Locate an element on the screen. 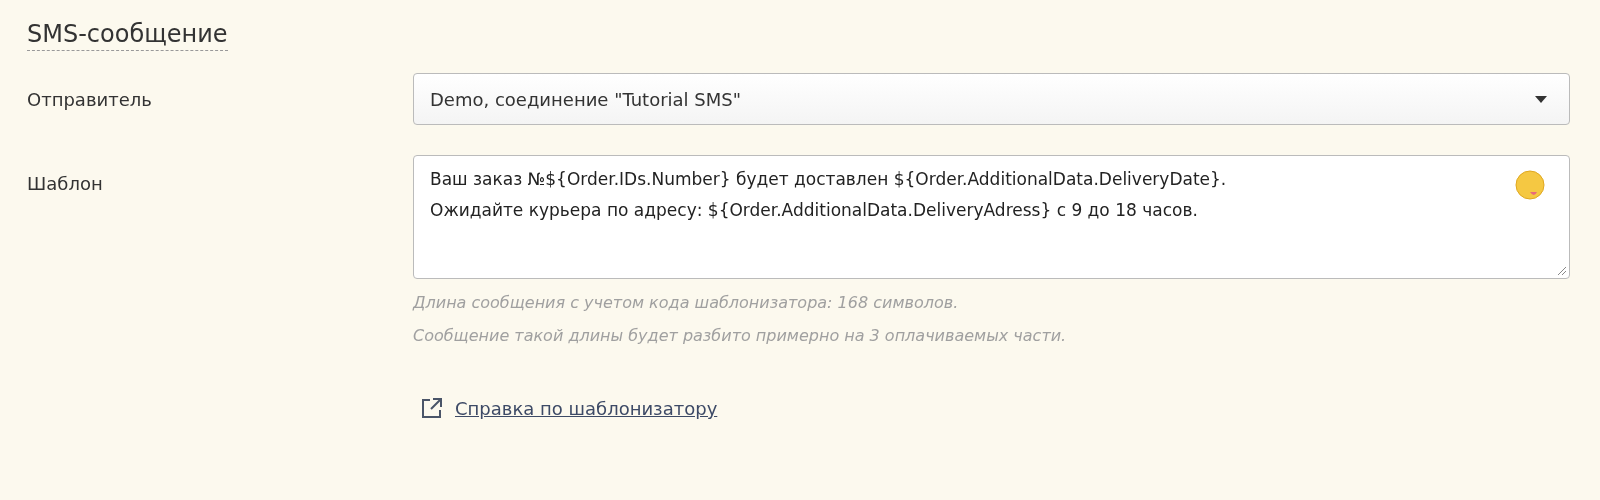 The height and width of the screenshot is (500, 1600). hint-text: Сообщение такой длины будет разбито примерно на 3 оплачиваемых части. is located at coordinates (740, 335).